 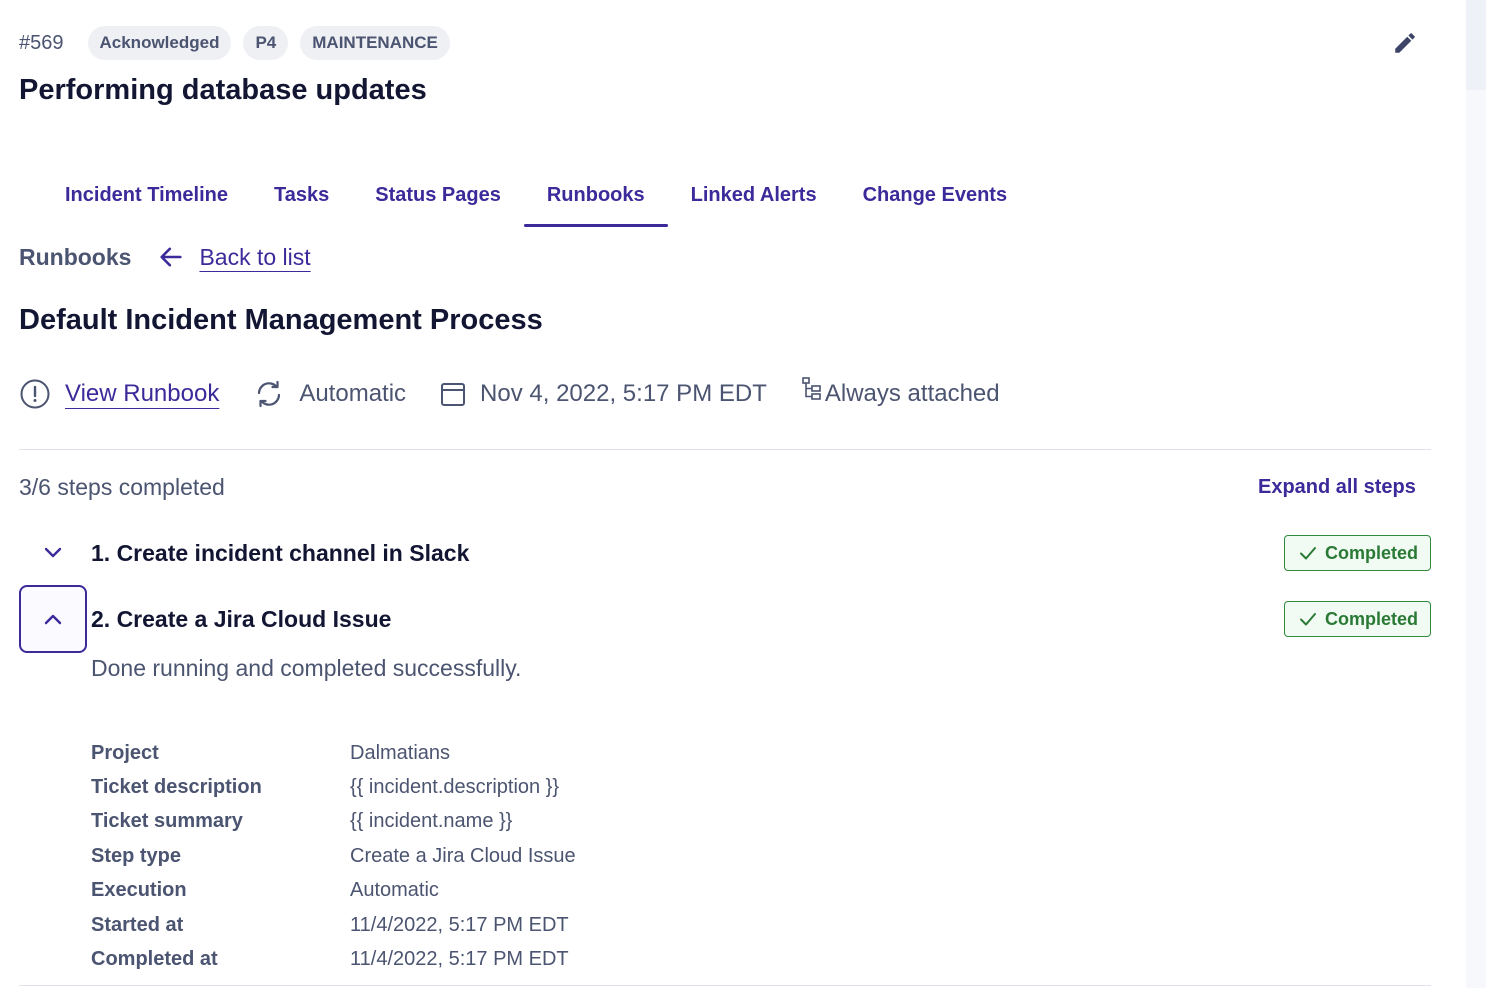 What do you see at coordinates (1476, 45) in the screenshot?
I see `scrollbar-thumb` at bounding box center [1476, 45].